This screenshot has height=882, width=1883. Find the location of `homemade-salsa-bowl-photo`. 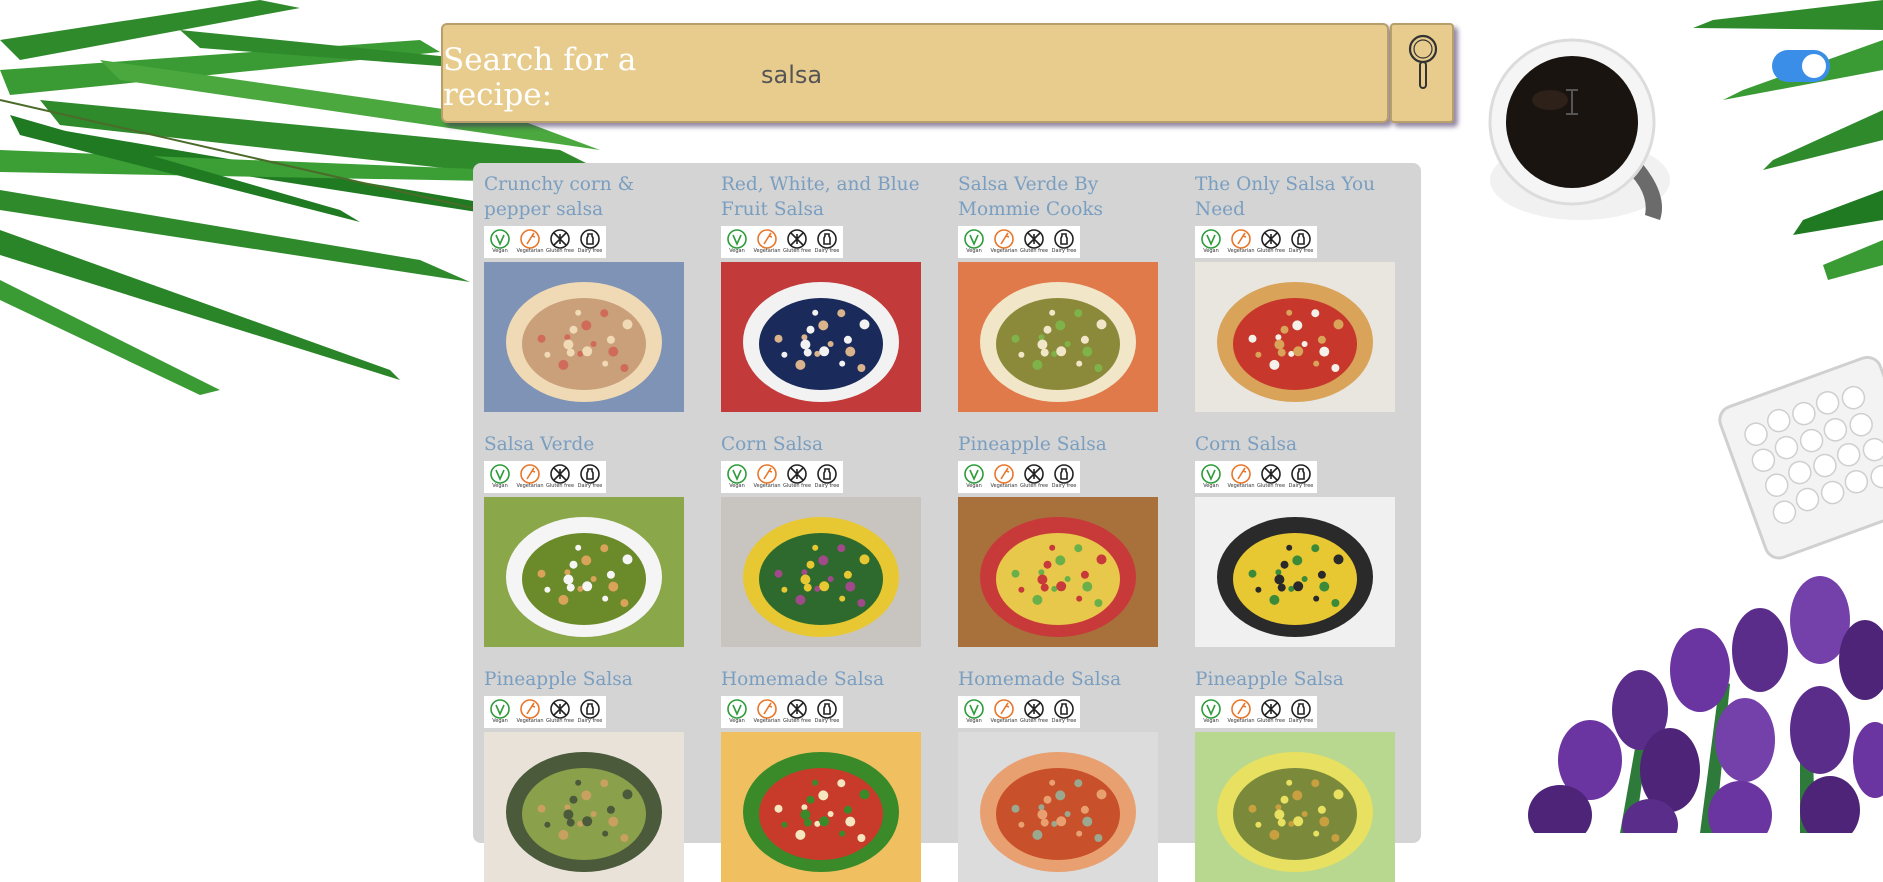

homemade-salsa-bowl-photo is located at coordinates (1058, 807).